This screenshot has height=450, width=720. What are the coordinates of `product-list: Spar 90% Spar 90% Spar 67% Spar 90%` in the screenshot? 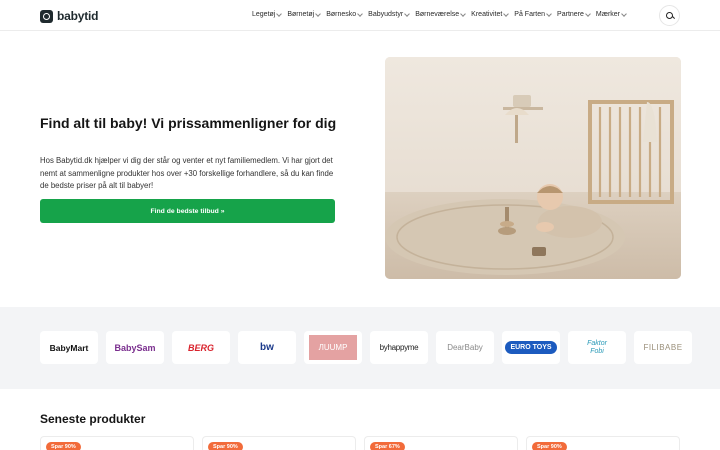 It's located at (360, 443).